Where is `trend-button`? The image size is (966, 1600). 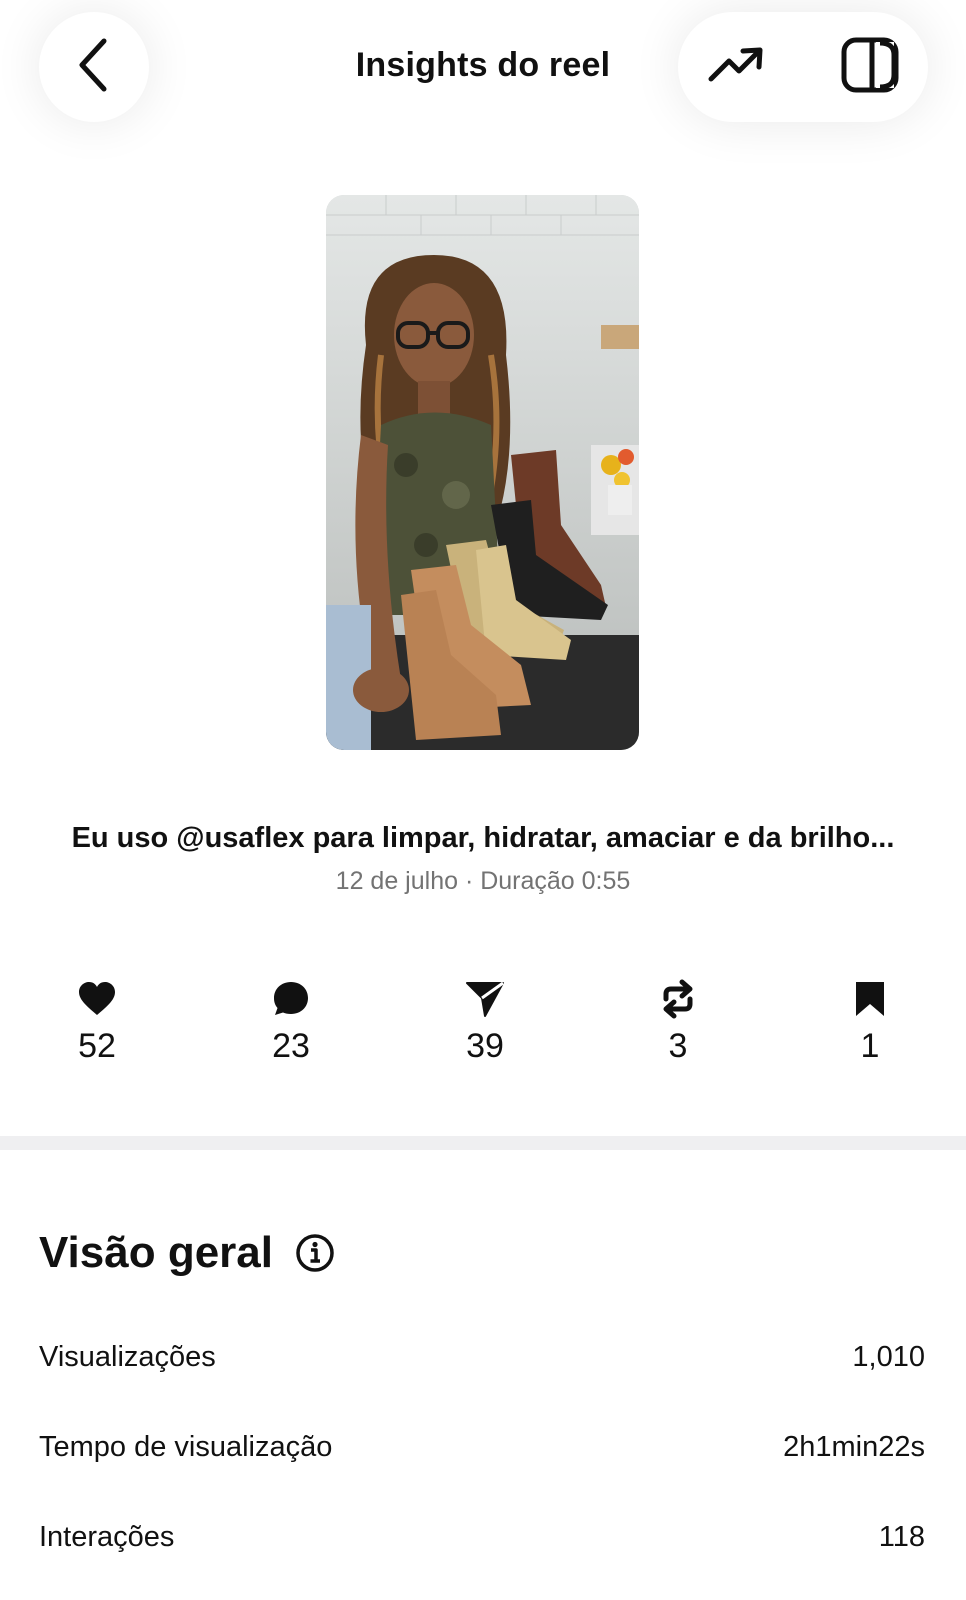
trend-button is located at coordinates (737, 67).